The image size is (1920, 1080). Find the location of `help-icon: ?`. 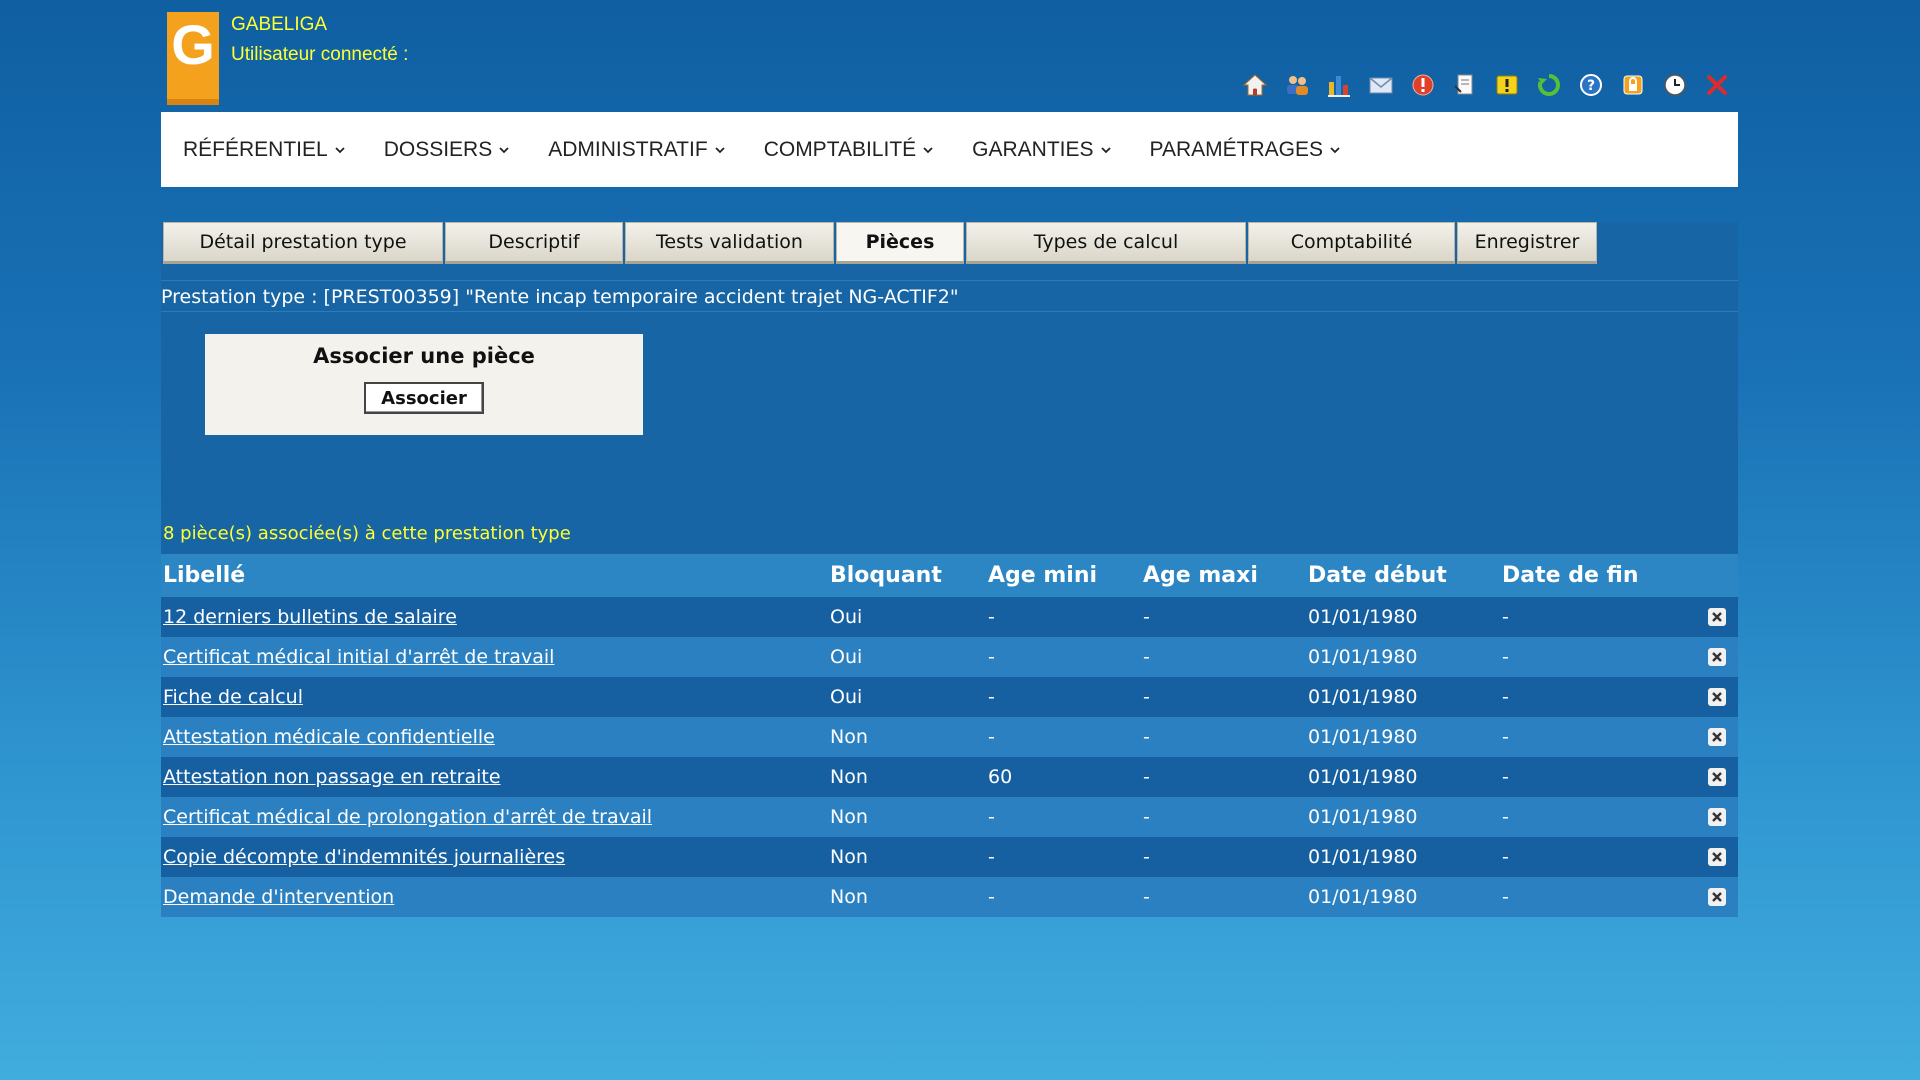

help-icon: ? is located at coordinates (1591, 85).